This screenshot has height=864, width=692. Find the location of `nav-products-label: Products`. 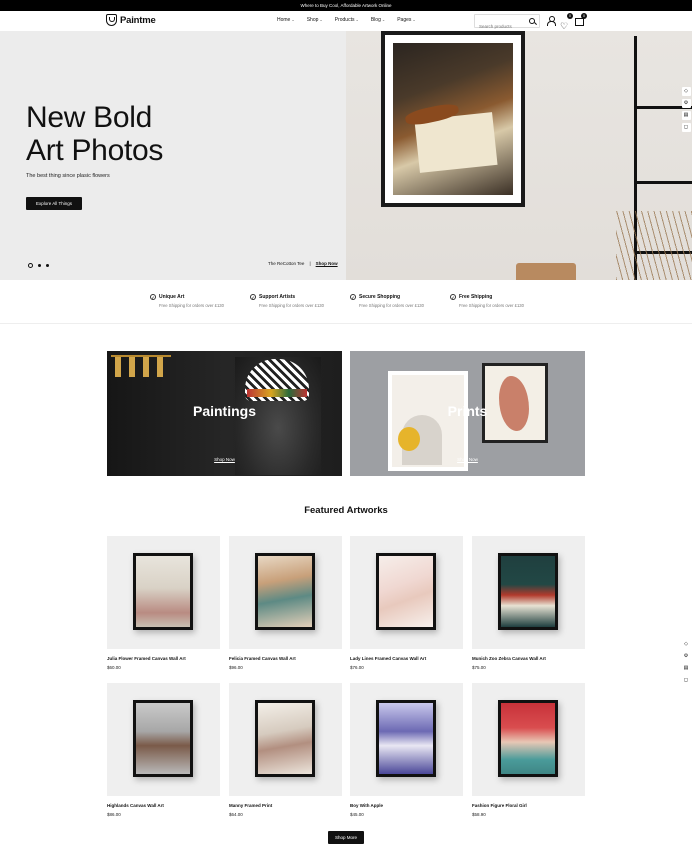

nav-products-label: Products is located at coordinates (344, 20).